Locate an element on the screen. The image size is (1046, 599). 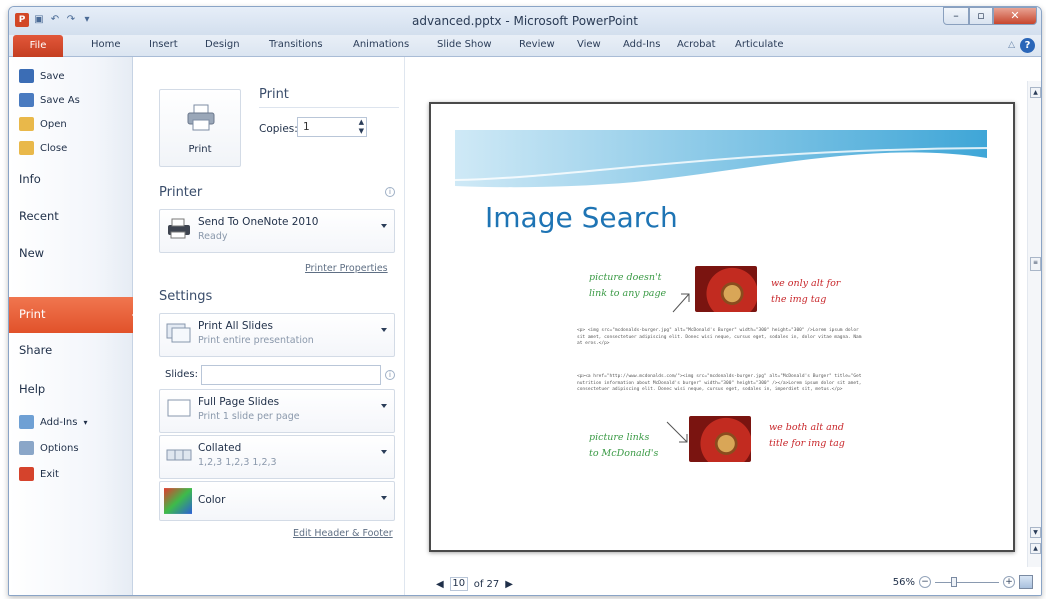
copies-stepper: 1 ▲ ▼ is located at coordinates (332, 127).